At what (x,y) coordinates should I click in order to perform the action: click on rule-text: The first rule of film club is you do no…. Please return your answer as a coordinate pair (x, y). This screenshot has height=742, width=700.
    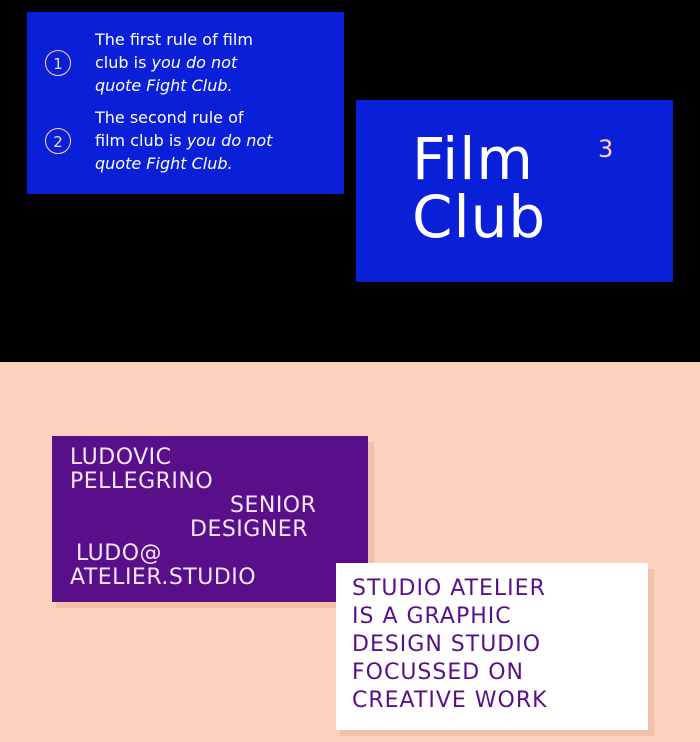
    Looking at the image, I should click on (215, 62).